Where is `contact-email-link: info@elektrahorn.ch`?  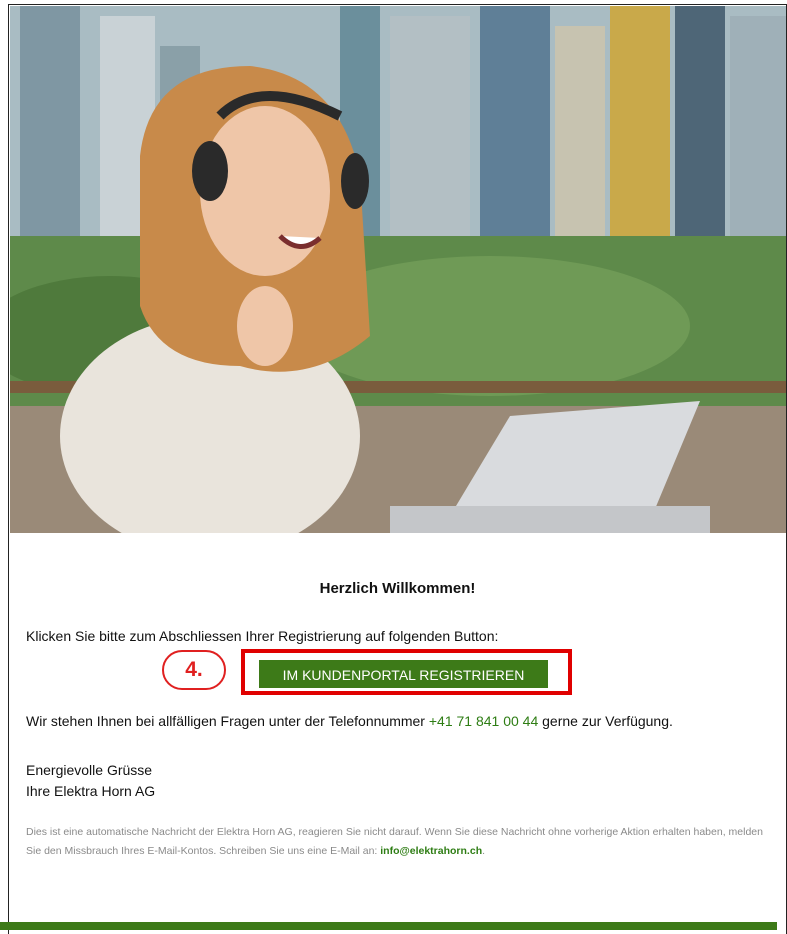
contact-email-link: info@elektrahorn.ch is located at coordinates (431, 851).